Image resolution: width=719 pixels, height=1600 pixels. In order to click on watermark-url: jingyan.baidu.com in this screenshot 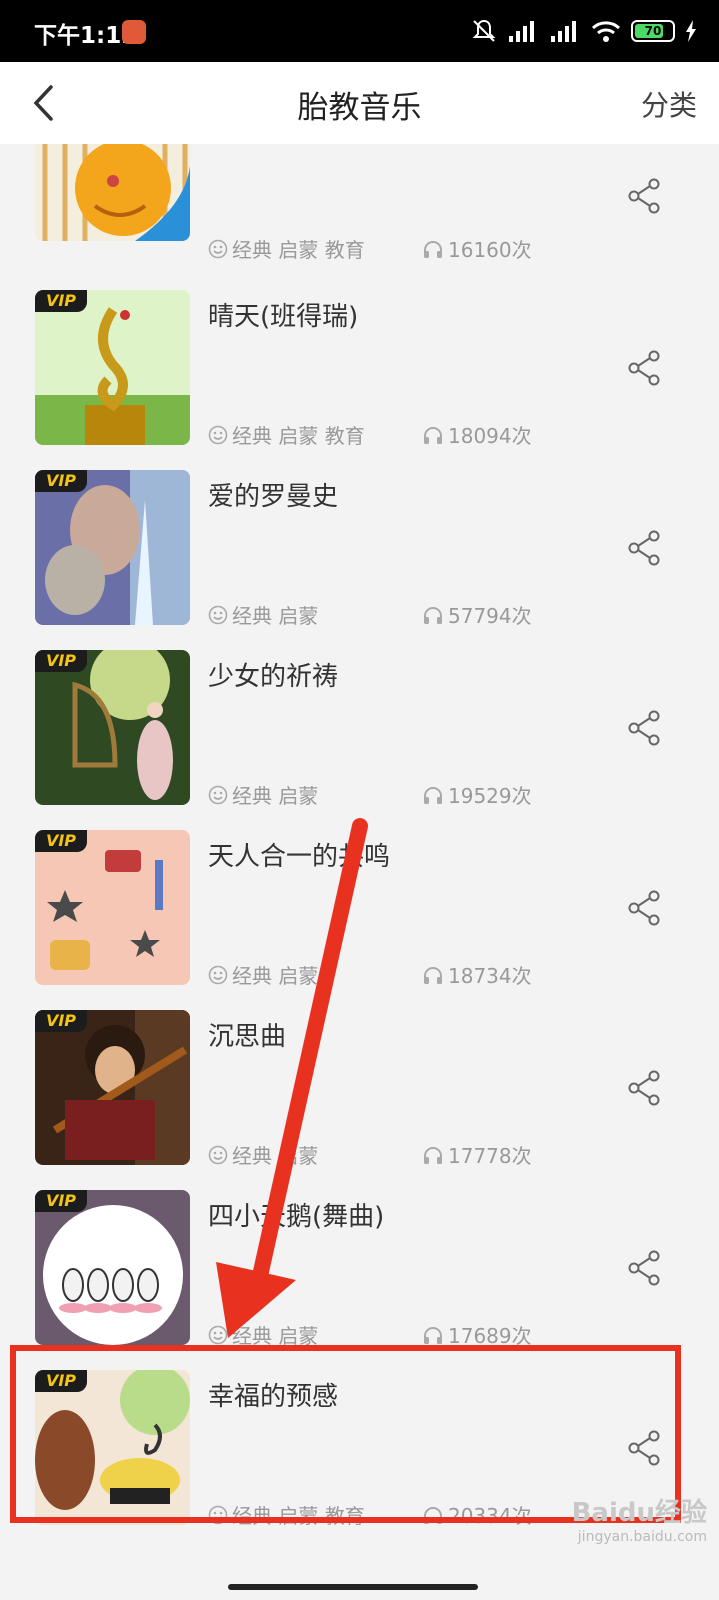, I will do `click(642, 1537)`.